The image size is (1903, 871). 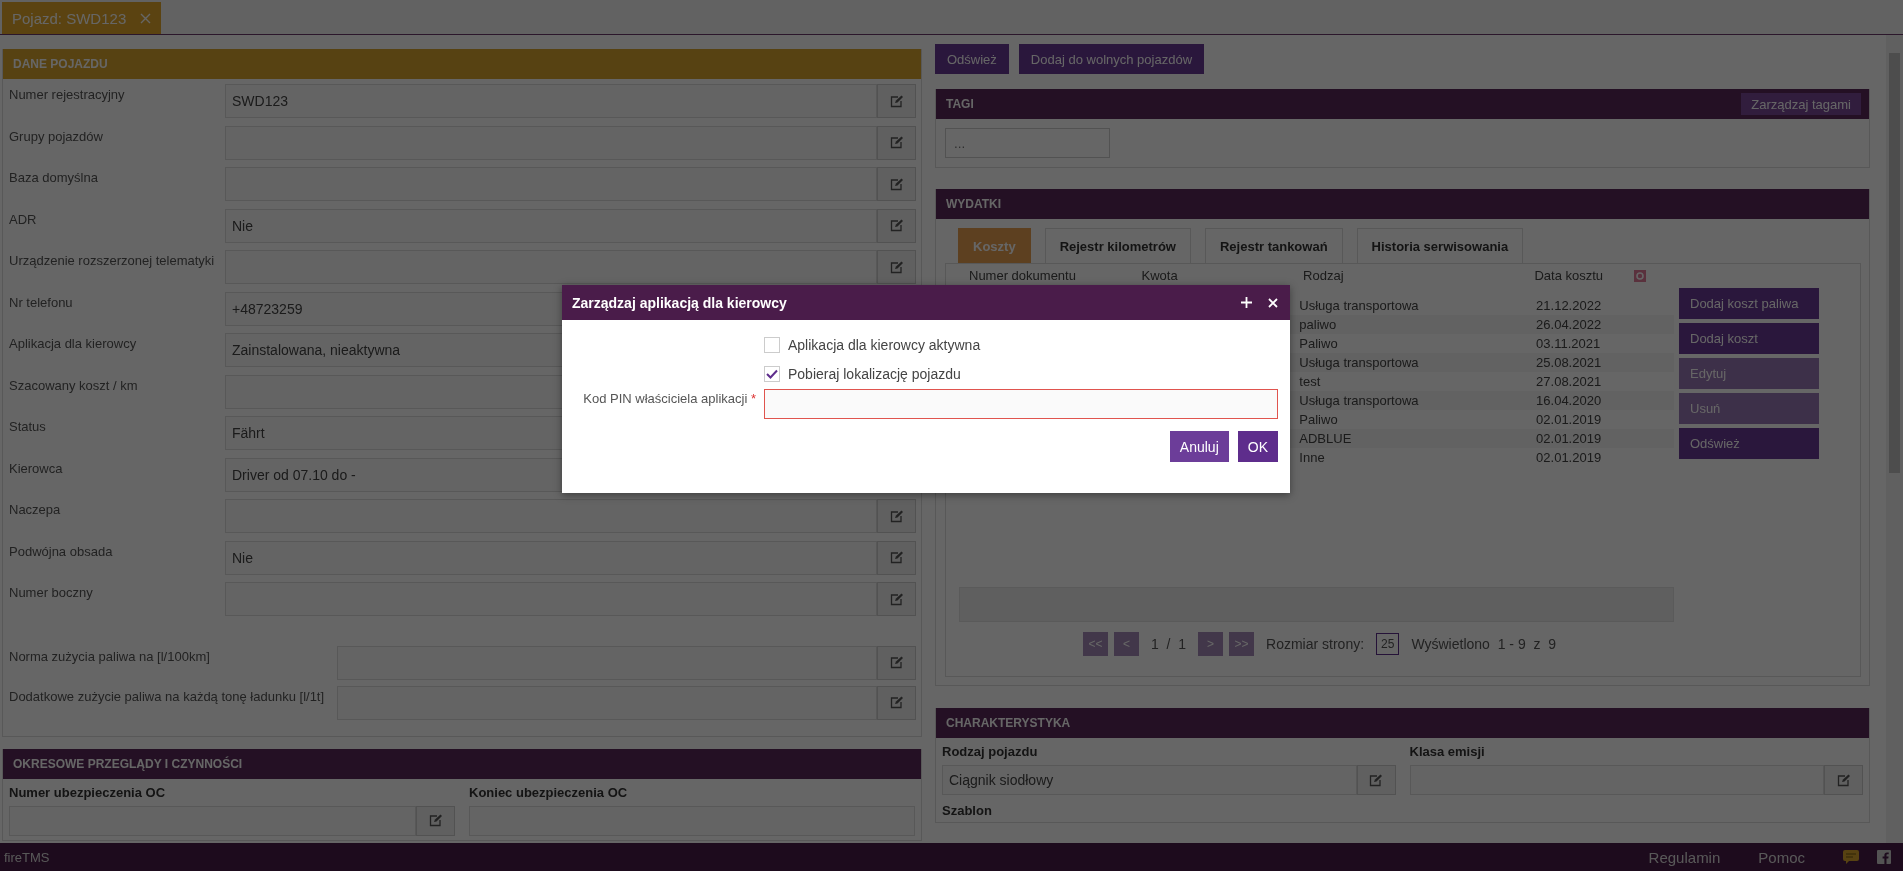 What do you see at coordinates (1569, 324) in the screenshot?
I see `table-cell-text: 26.04.2022` at bounding box center [1569, 324].